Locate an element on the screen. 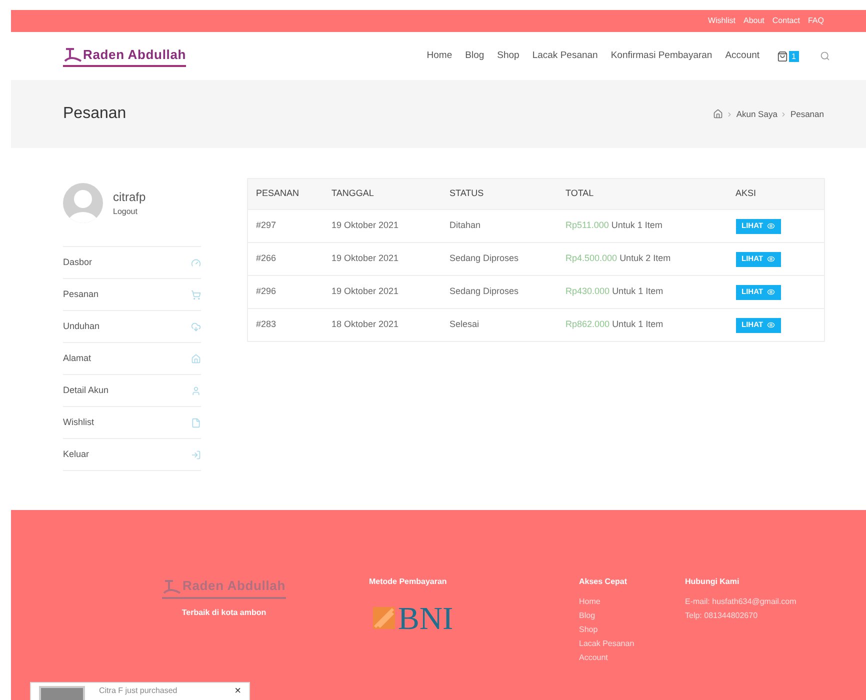  cart-count-badge: 1 is located at coordinates (793, 56).